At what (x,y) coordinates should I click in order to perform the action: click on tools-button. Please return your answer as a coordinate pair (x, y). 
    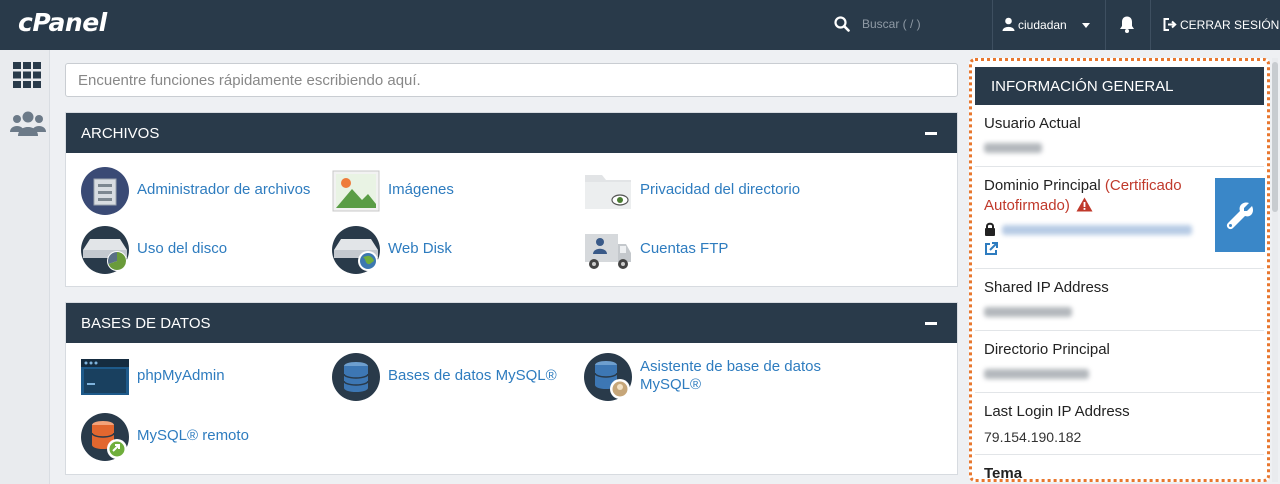
    Looking at the image, I should click on (1240, 215).